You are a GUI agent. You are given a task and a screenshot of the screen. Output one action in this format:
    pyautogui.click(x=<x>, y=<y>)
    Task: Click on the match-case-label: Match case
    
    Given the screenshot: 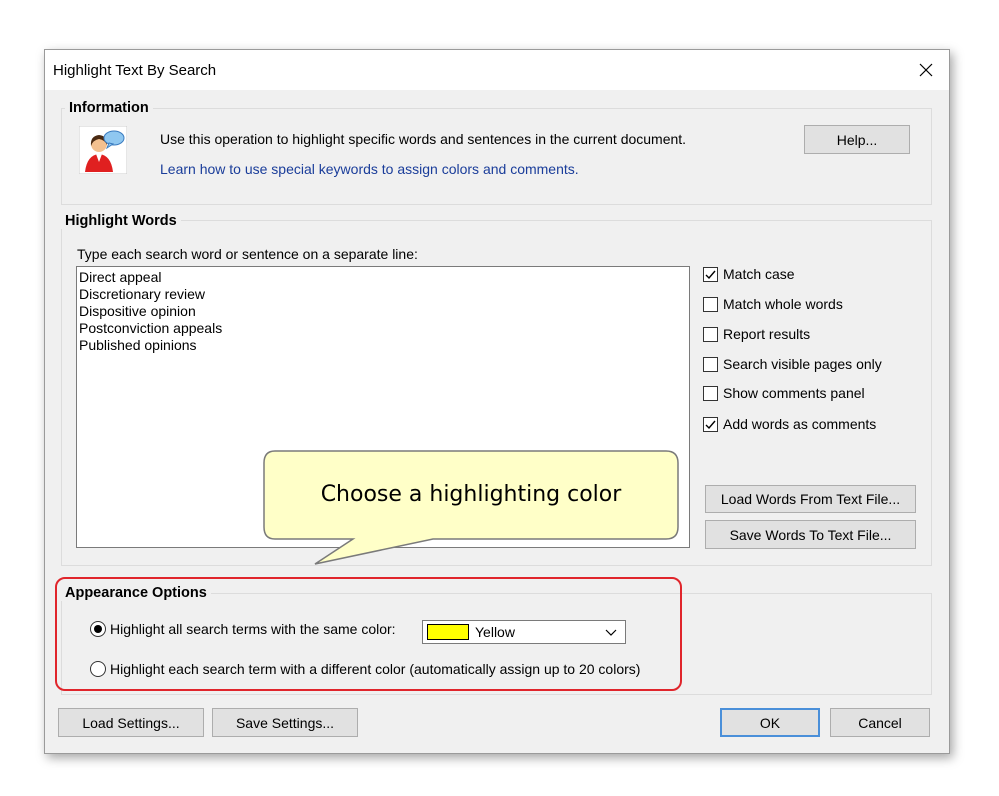 What is the action you would take?
    pyautogui.click(x=759, y=274)
    